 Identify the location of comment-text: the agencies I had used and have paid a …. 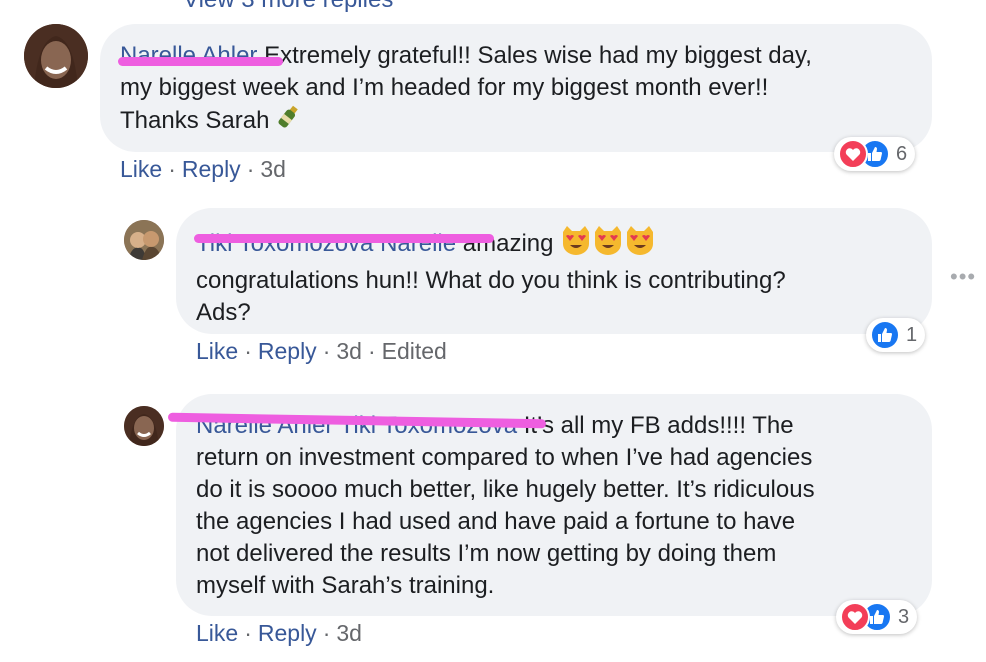
(496, 521).